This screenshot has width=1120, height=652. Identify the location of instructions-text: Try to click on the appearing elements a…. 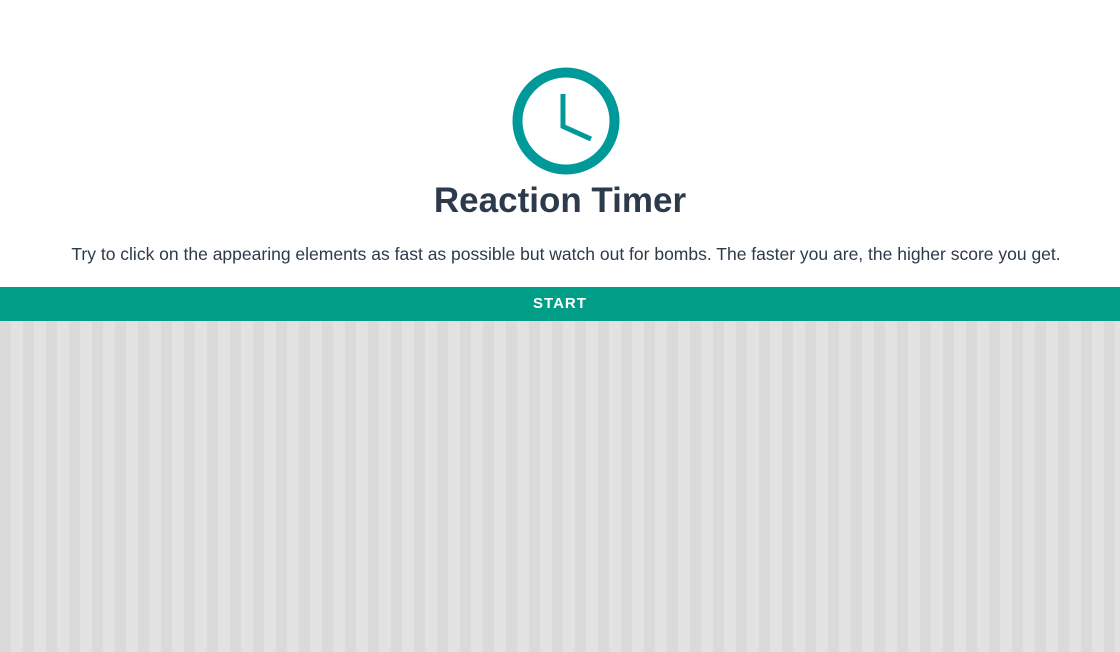
(566, 254).